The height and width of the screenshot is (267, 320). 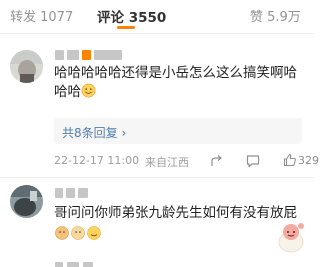 What do you see at coordinates (41, 15) in the screenshot?
I see `tab-repost: 转发 1077` at bounding box center [41, 15].